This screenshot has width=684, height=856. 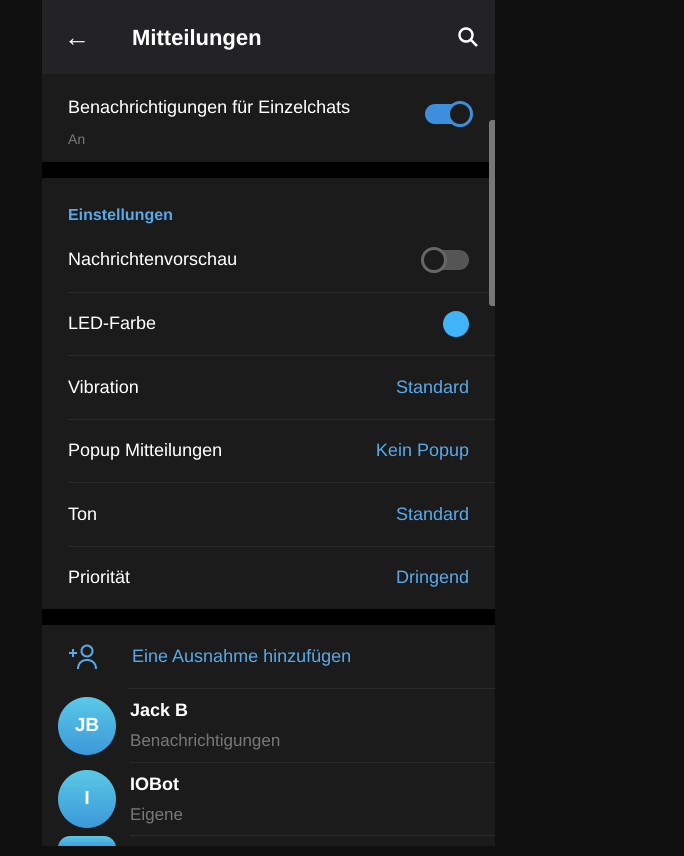 I want to click on setting-label: Nachrichtenvorschau, so click(x=153, y=260).